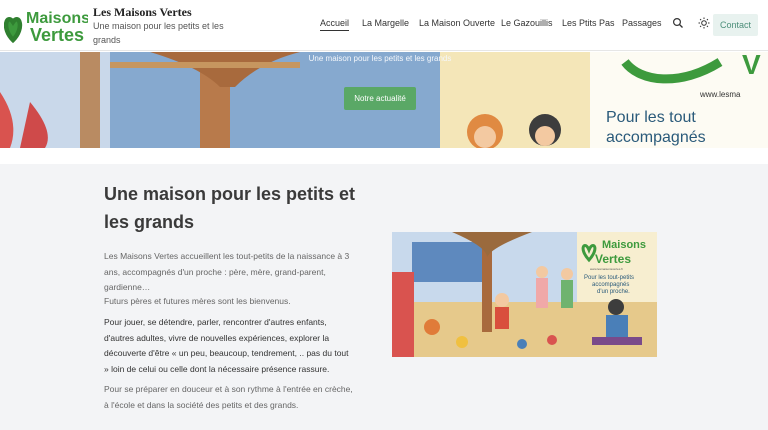  Describe the element at coordinates (527, 23) in the screenshot. I see `nav-item-le-gazouillis: Le Gazouillis` at that location.